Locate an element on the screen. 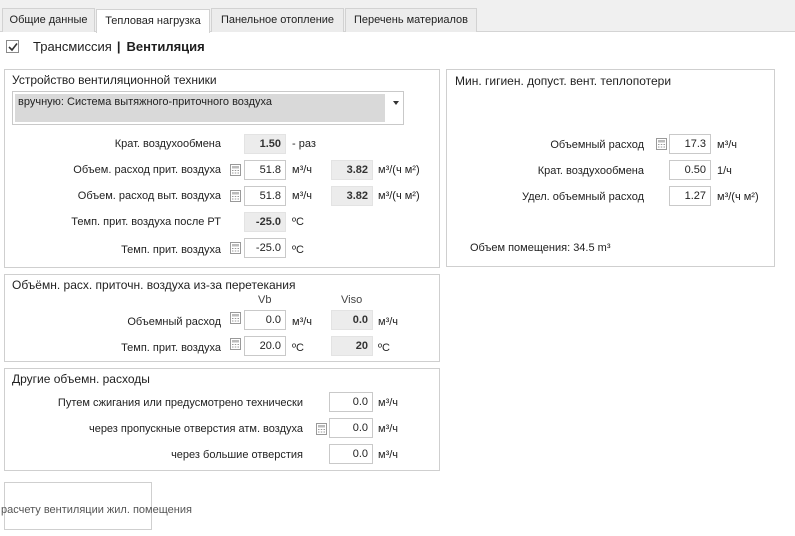 The height and width of the screenshot is (536, 795). transmission-checkbox is located at coordinates (12, 46).